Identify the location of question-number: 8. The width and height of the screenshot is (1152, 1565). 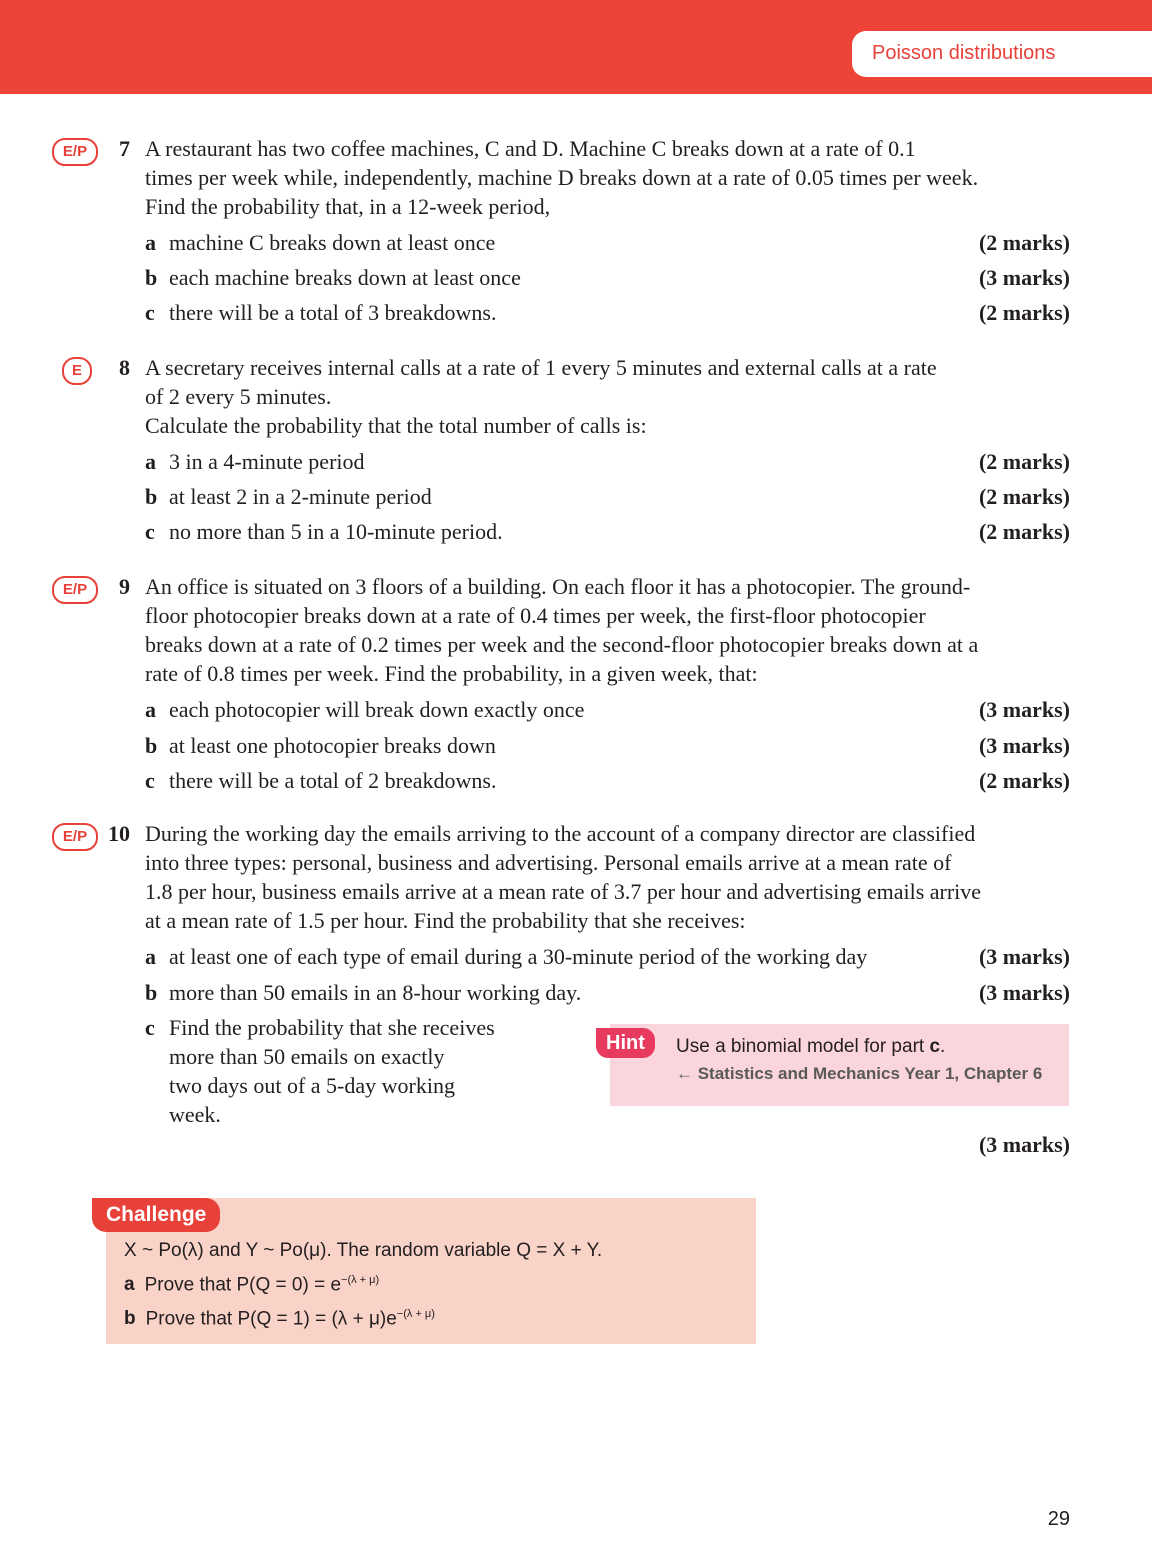
(124, 367).